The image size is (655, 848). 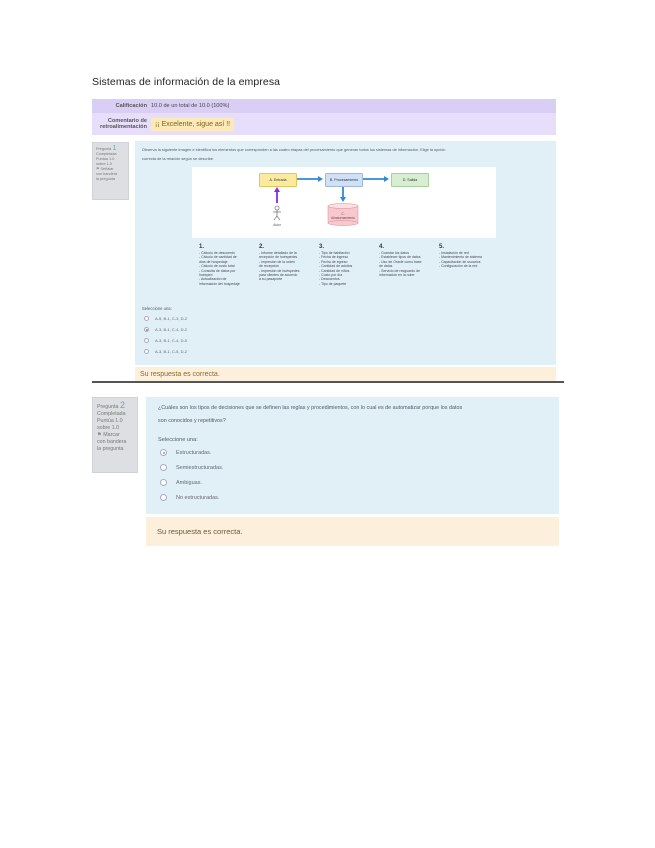 What do you see at coordinates (352, 531) in the screenshot?
I see `question-2-feedback: Su respuesta es correcta.` at bounding box center [352, 531].